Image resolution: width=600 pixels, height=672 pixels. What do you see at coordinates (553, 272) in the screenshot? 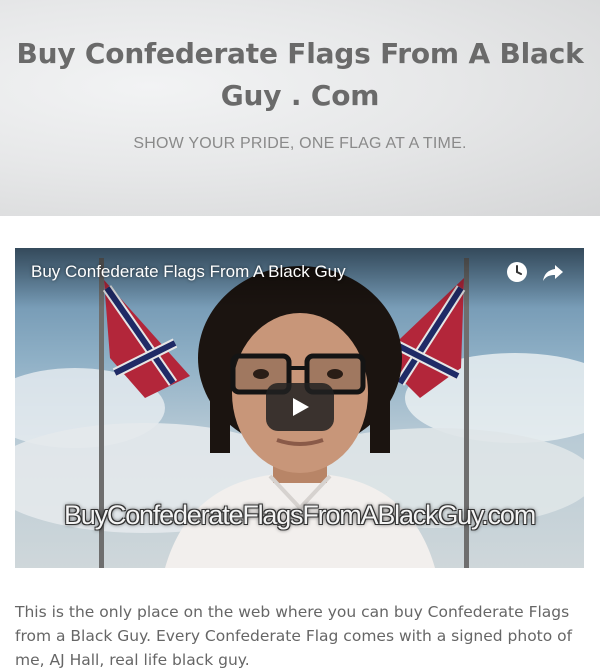
I see `share-icon` at bounding box center [553, 272].